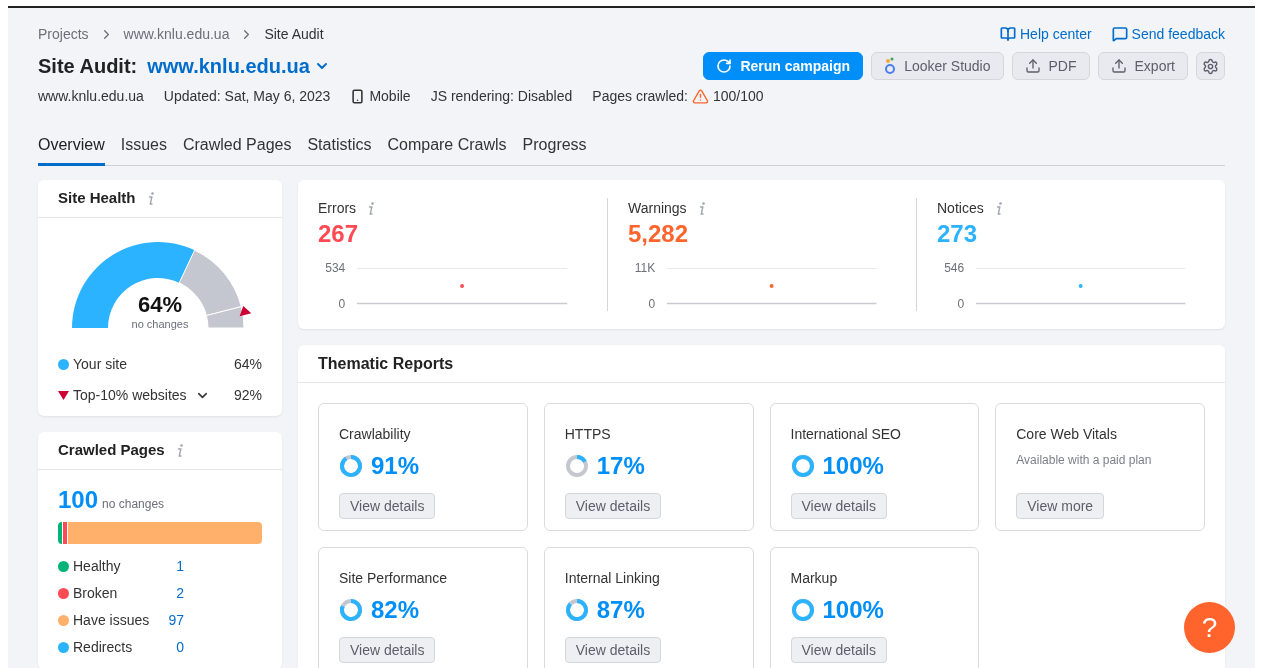 This screenshot has height=668, width=1261. I want to click on summary-count: 5,282, so click(659, 234).